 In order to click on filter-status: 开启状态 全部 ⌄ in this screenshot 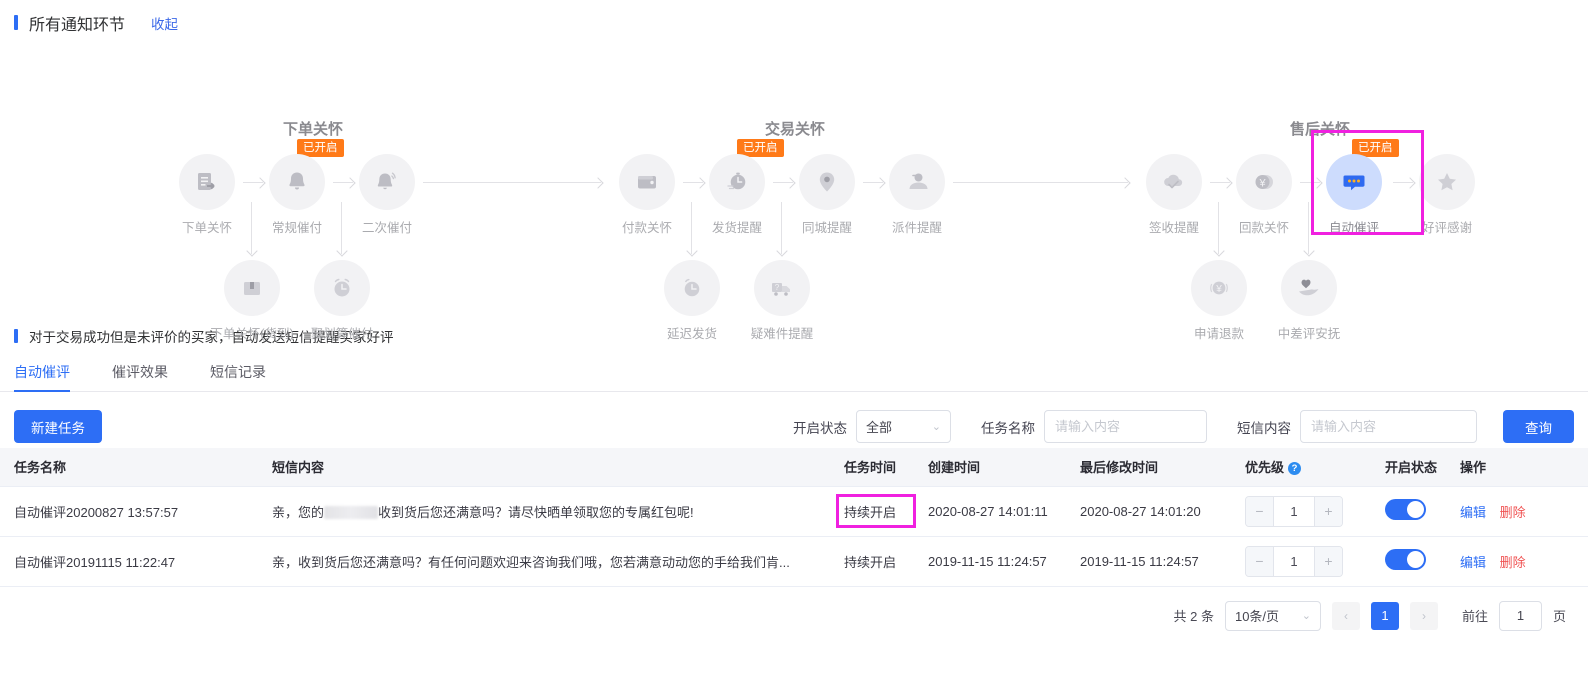, I will do `click(872, 426)`.